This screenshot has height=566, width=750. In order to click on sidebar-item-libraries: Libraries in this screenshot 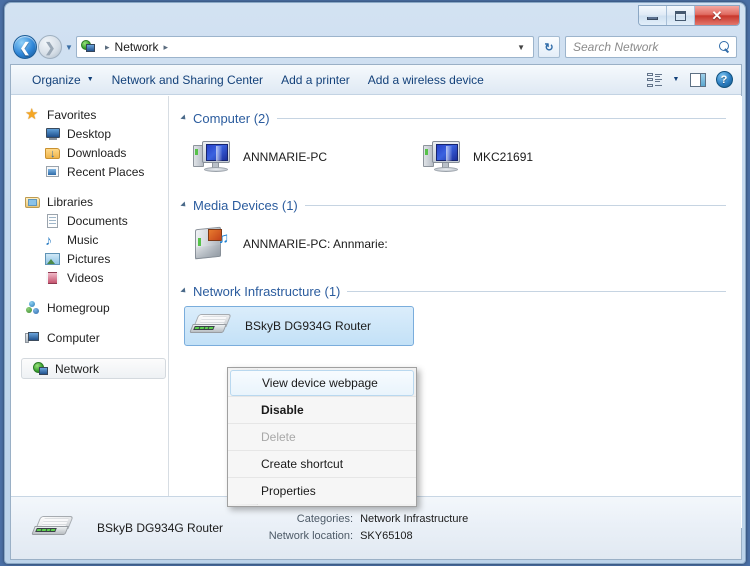, I will do `click(89, 201)`.